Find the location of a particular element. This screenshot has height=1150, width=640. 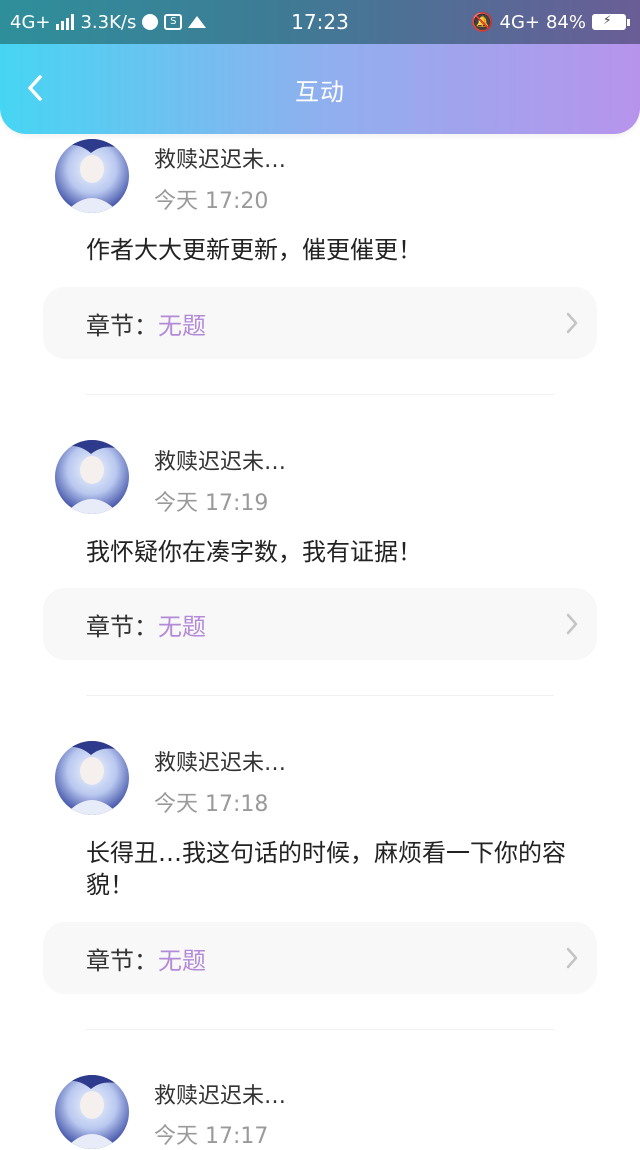

status-right: 🔕 4G+ 84% is located at coordinates (550, 22).